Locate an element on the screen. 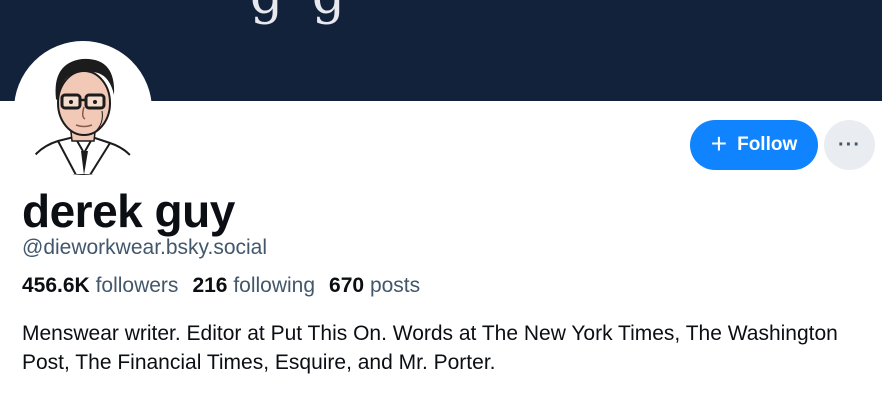 This screenshot has height=403, width=882. banner-text: g g is located at coordinates (300, 13).